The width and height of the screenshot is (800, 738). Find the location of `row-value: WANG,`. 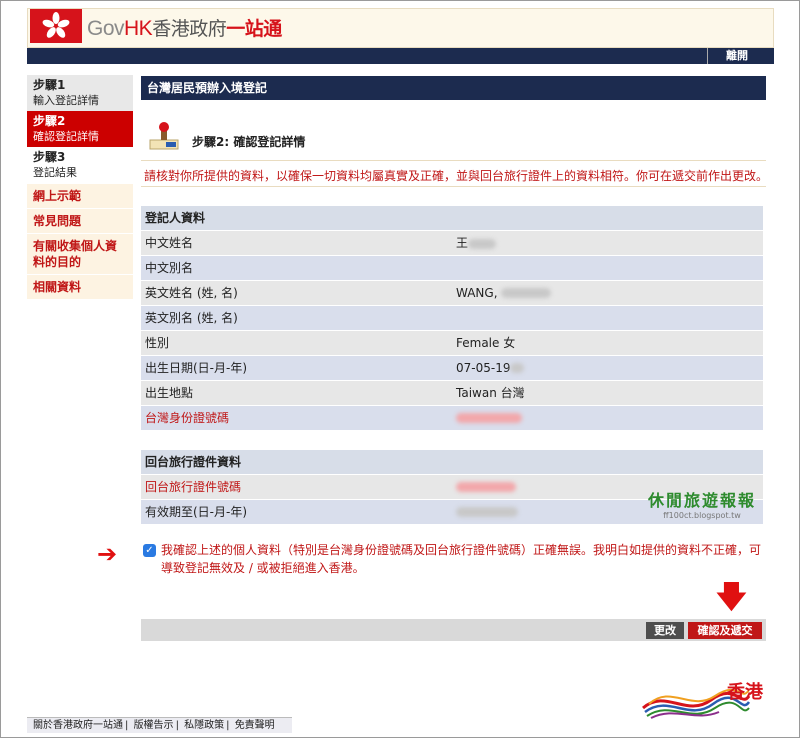

row-value: WANG, is located at coordinates (607, 293).